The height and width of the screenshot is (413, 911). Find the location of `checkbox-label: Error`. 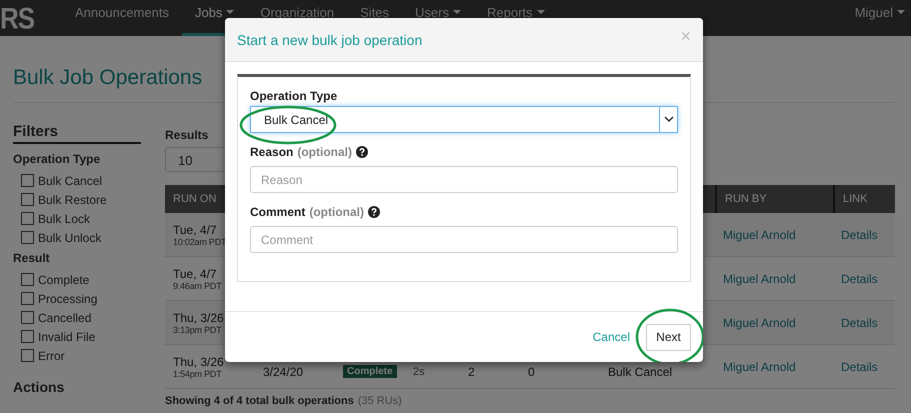

checkbox-label: Error is located at coordinates (51, 355).